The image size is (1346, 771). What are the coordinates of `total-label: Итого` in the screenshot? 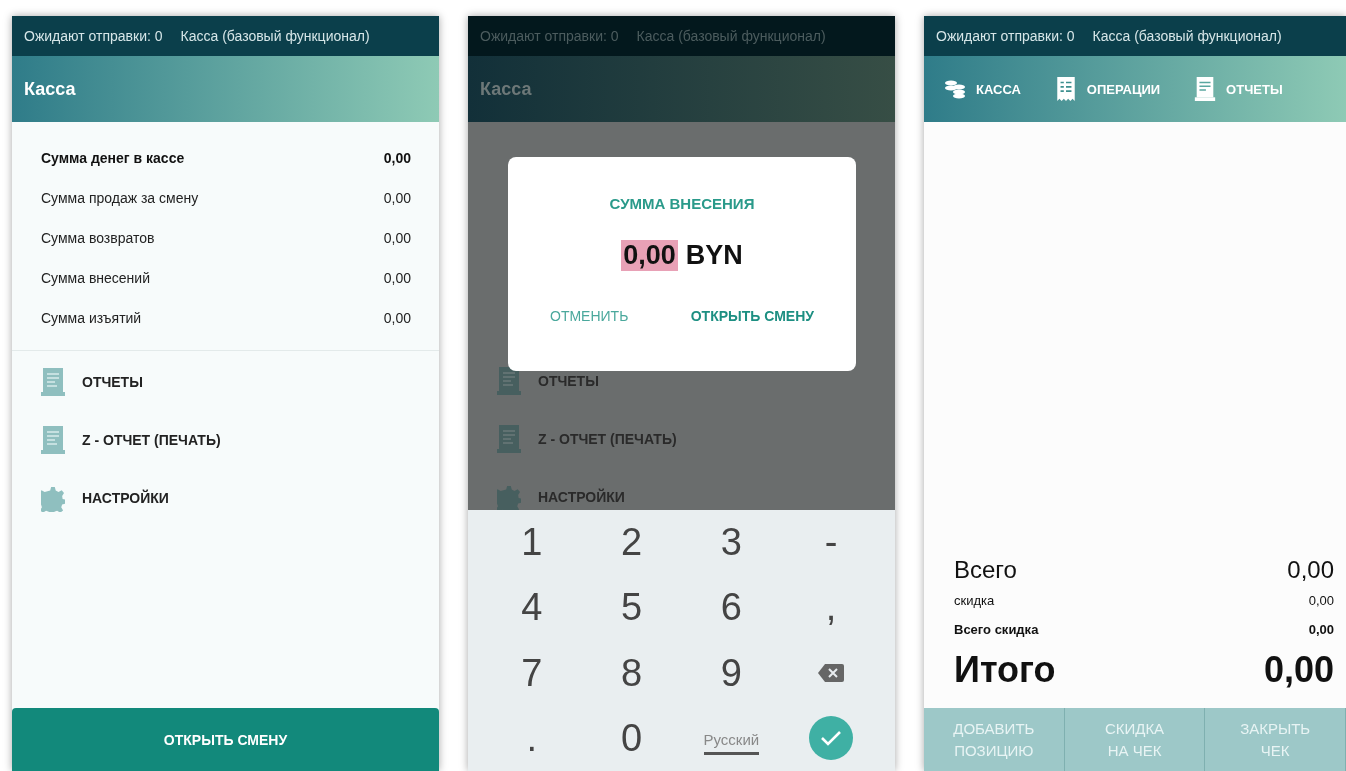 It's located at (1005, 670).